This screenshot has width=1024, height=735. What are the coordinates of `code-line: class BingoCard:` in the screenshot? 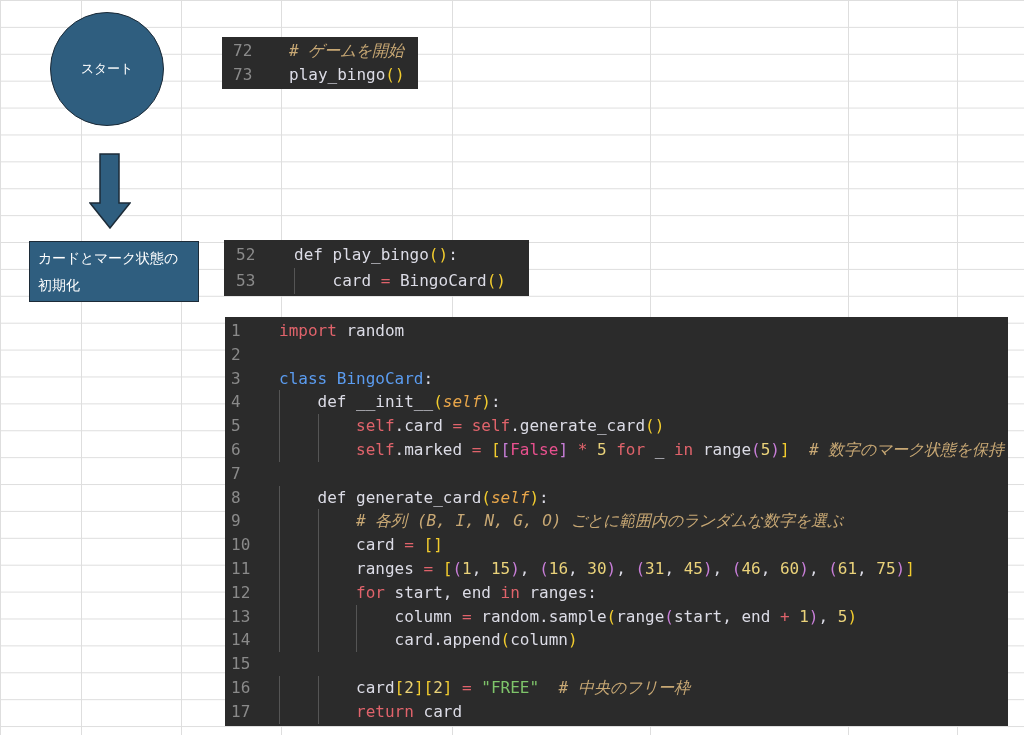 It's located at (356, 378).